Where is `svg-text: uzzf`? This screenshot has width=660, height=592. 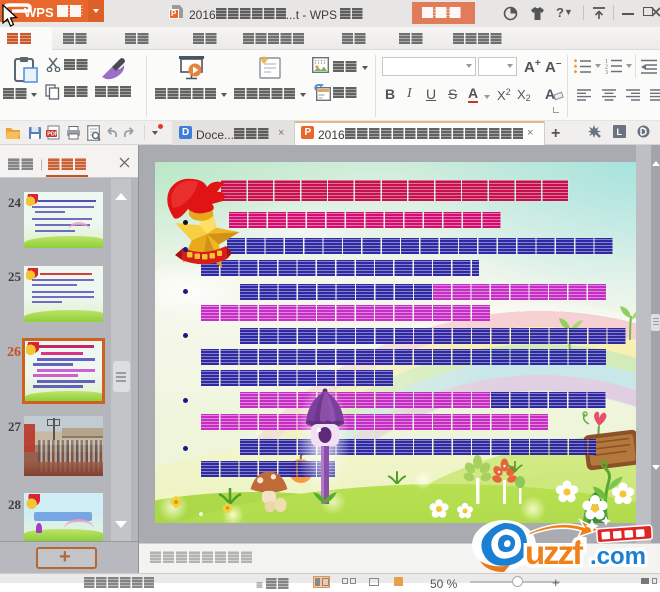 svg-text: uzzf is located at coordinates (554, 552).